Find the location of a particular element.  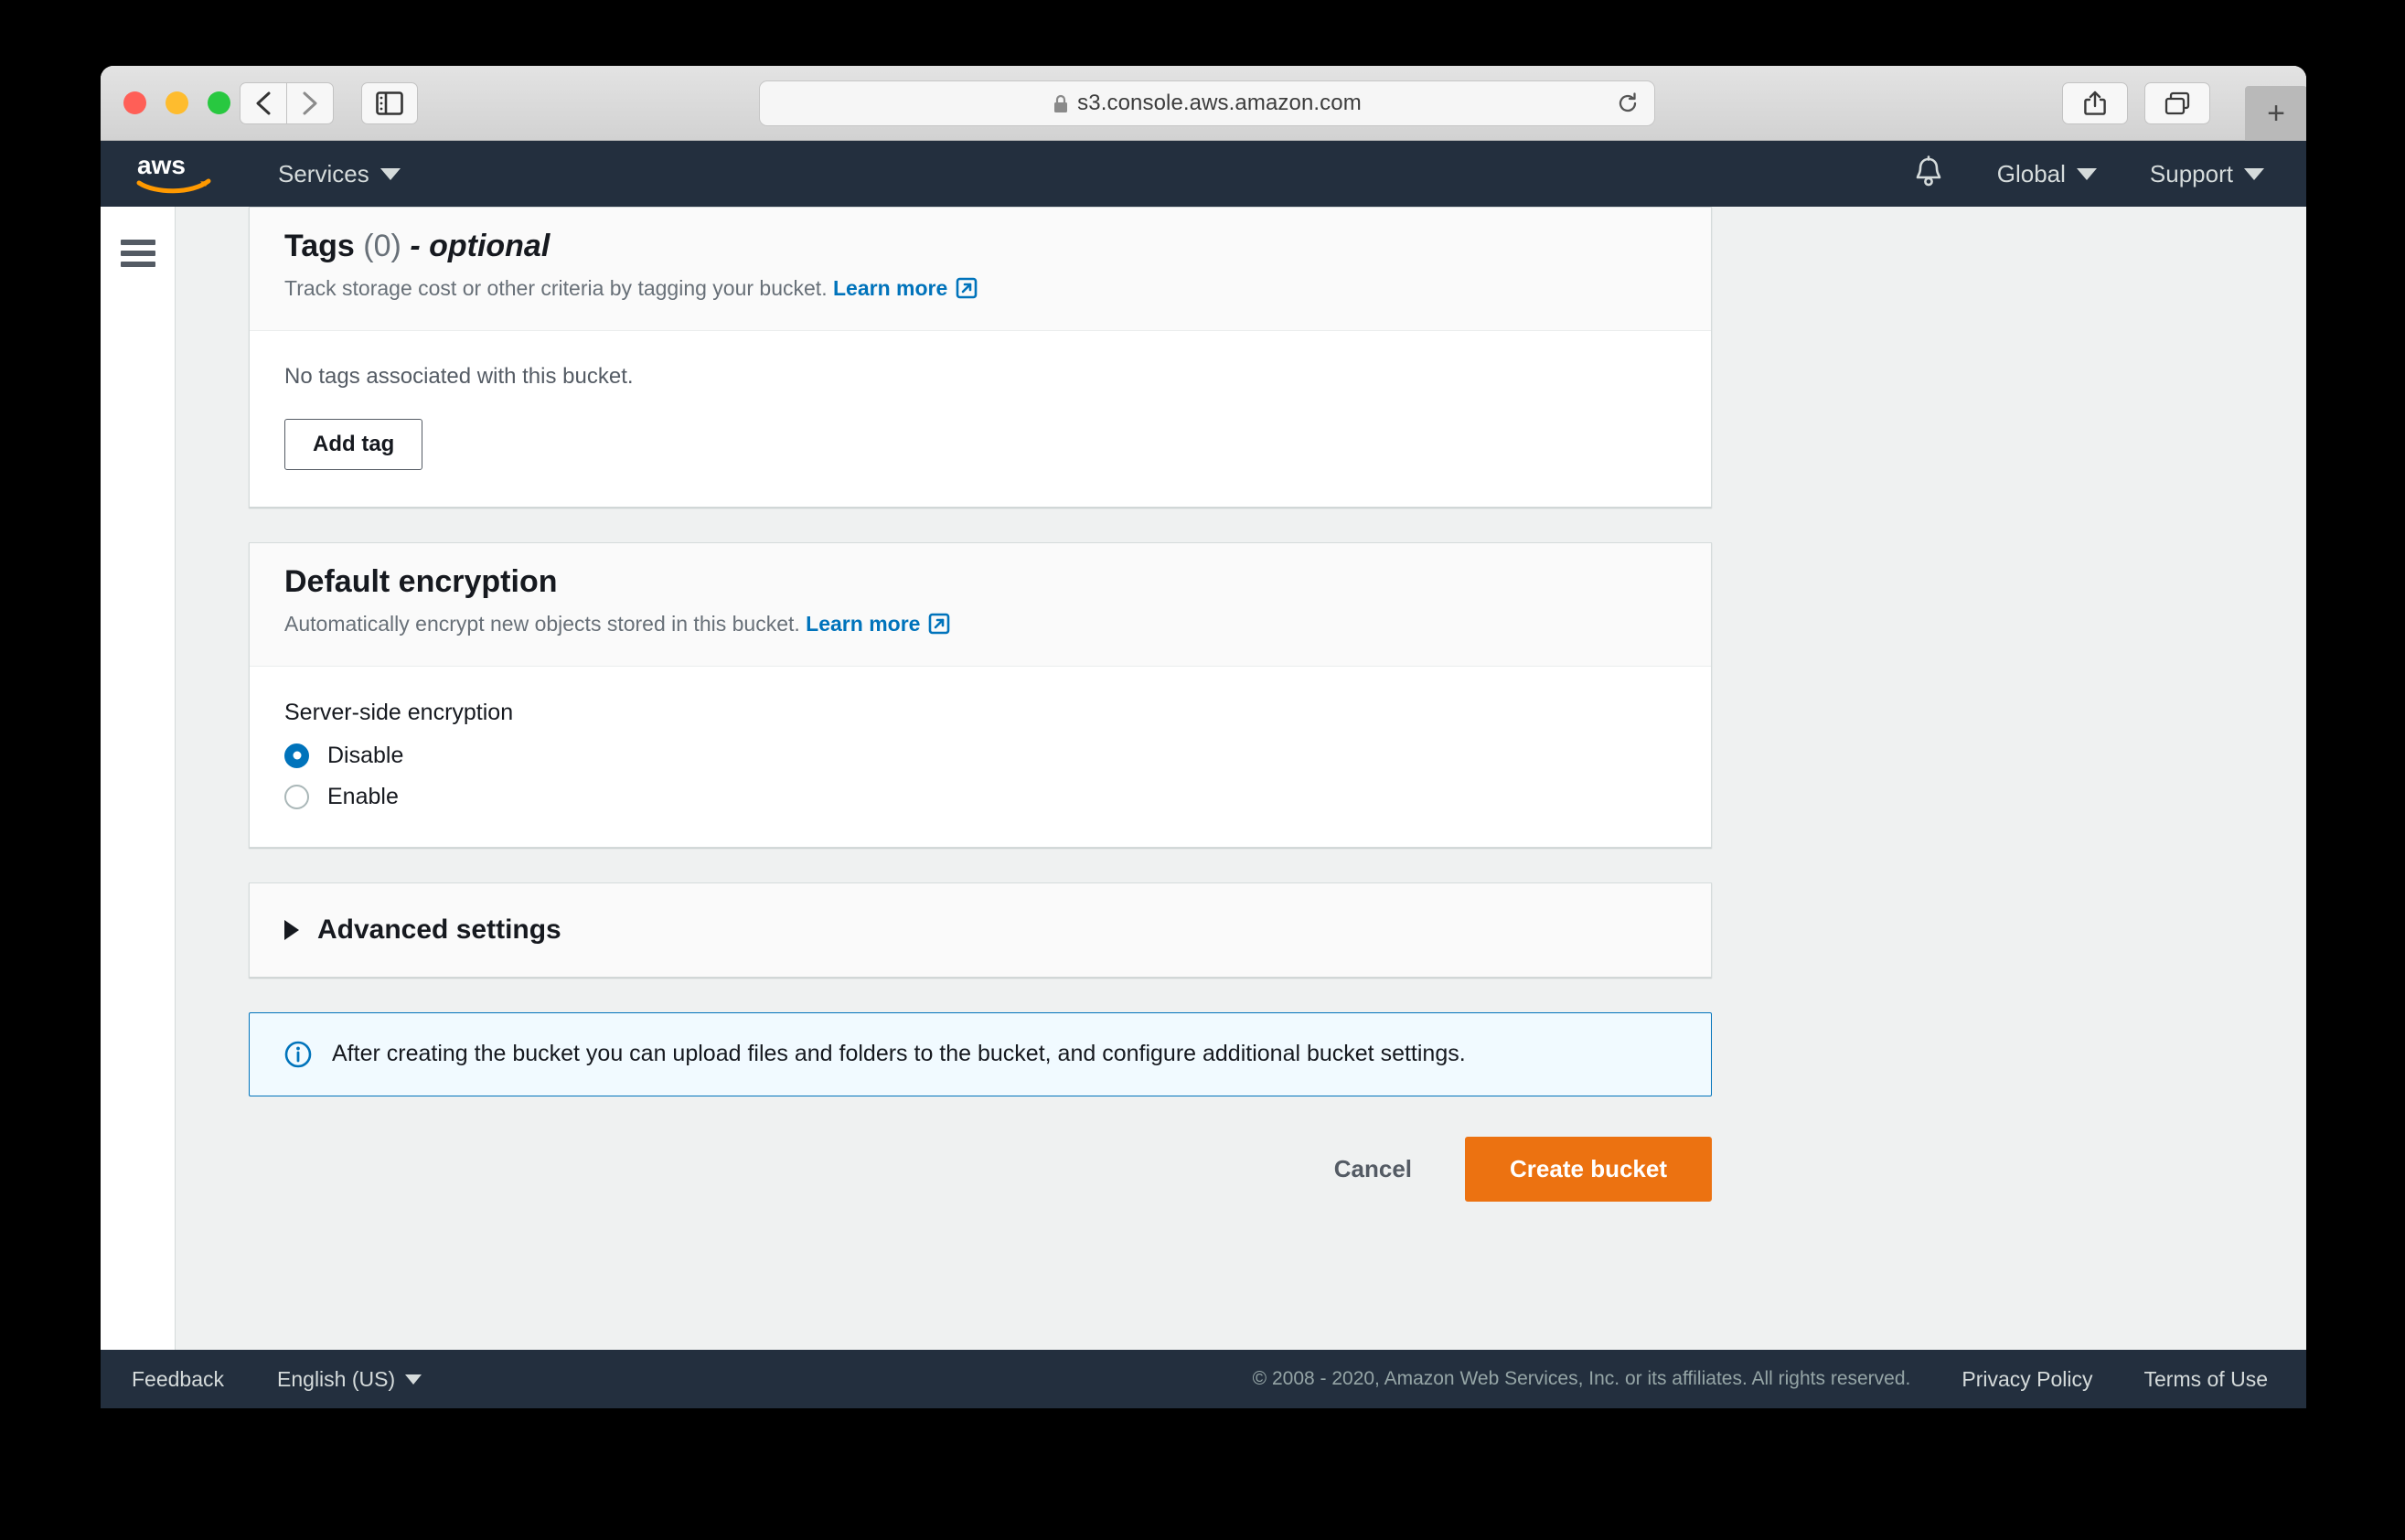

aws-logo-icon: aws is located at coordinates (173, 173).